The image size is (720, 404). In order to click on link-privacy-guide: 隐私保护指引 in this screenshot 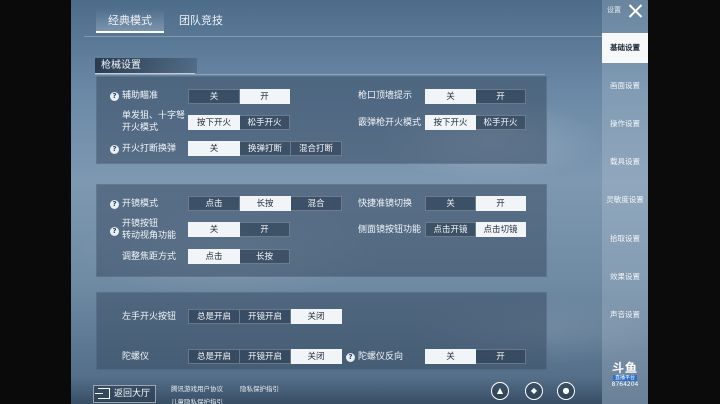, I will do `click(259, 388)`.